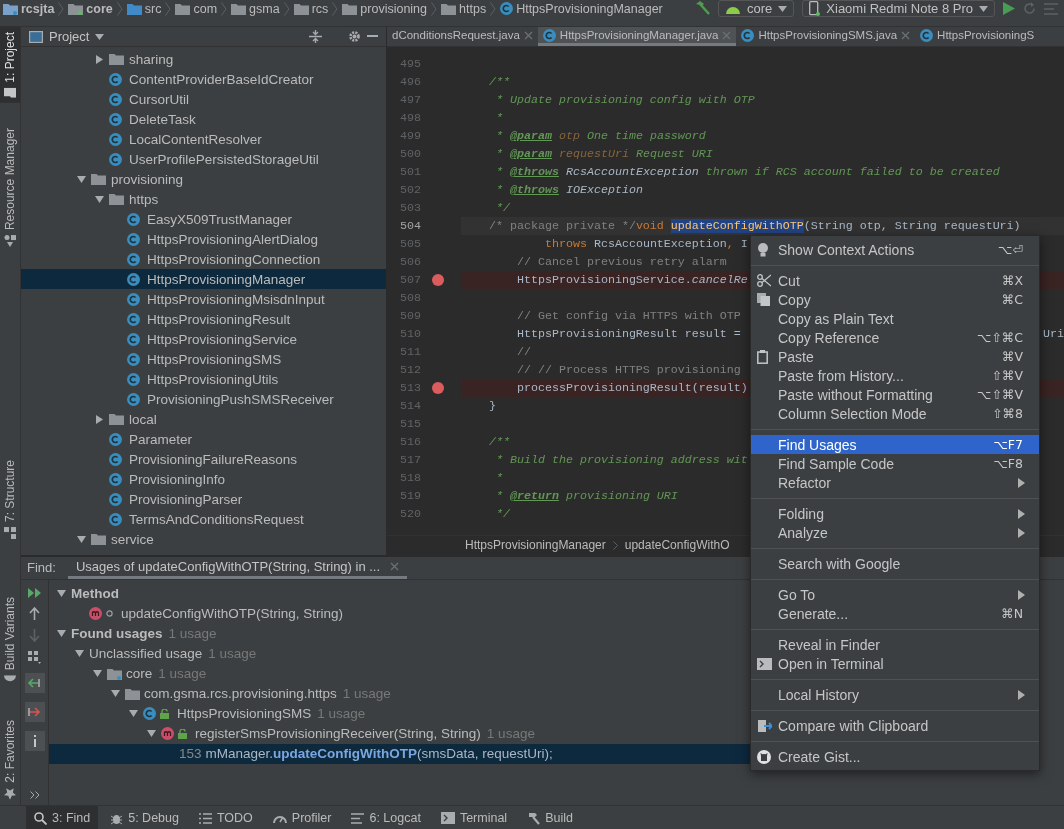 This screenshot has height=829, width=1064. Describe the element at coordinates (386, 817) in the screenshot. I see `tool-window-button: 6: Logcat` at that location.